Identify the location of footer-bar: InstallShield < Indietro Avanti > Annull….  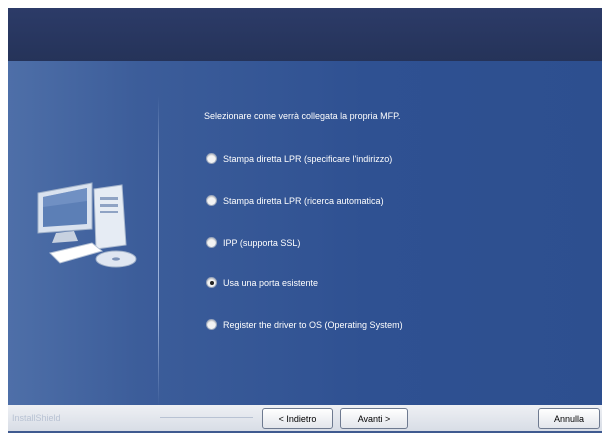
(305, 419).